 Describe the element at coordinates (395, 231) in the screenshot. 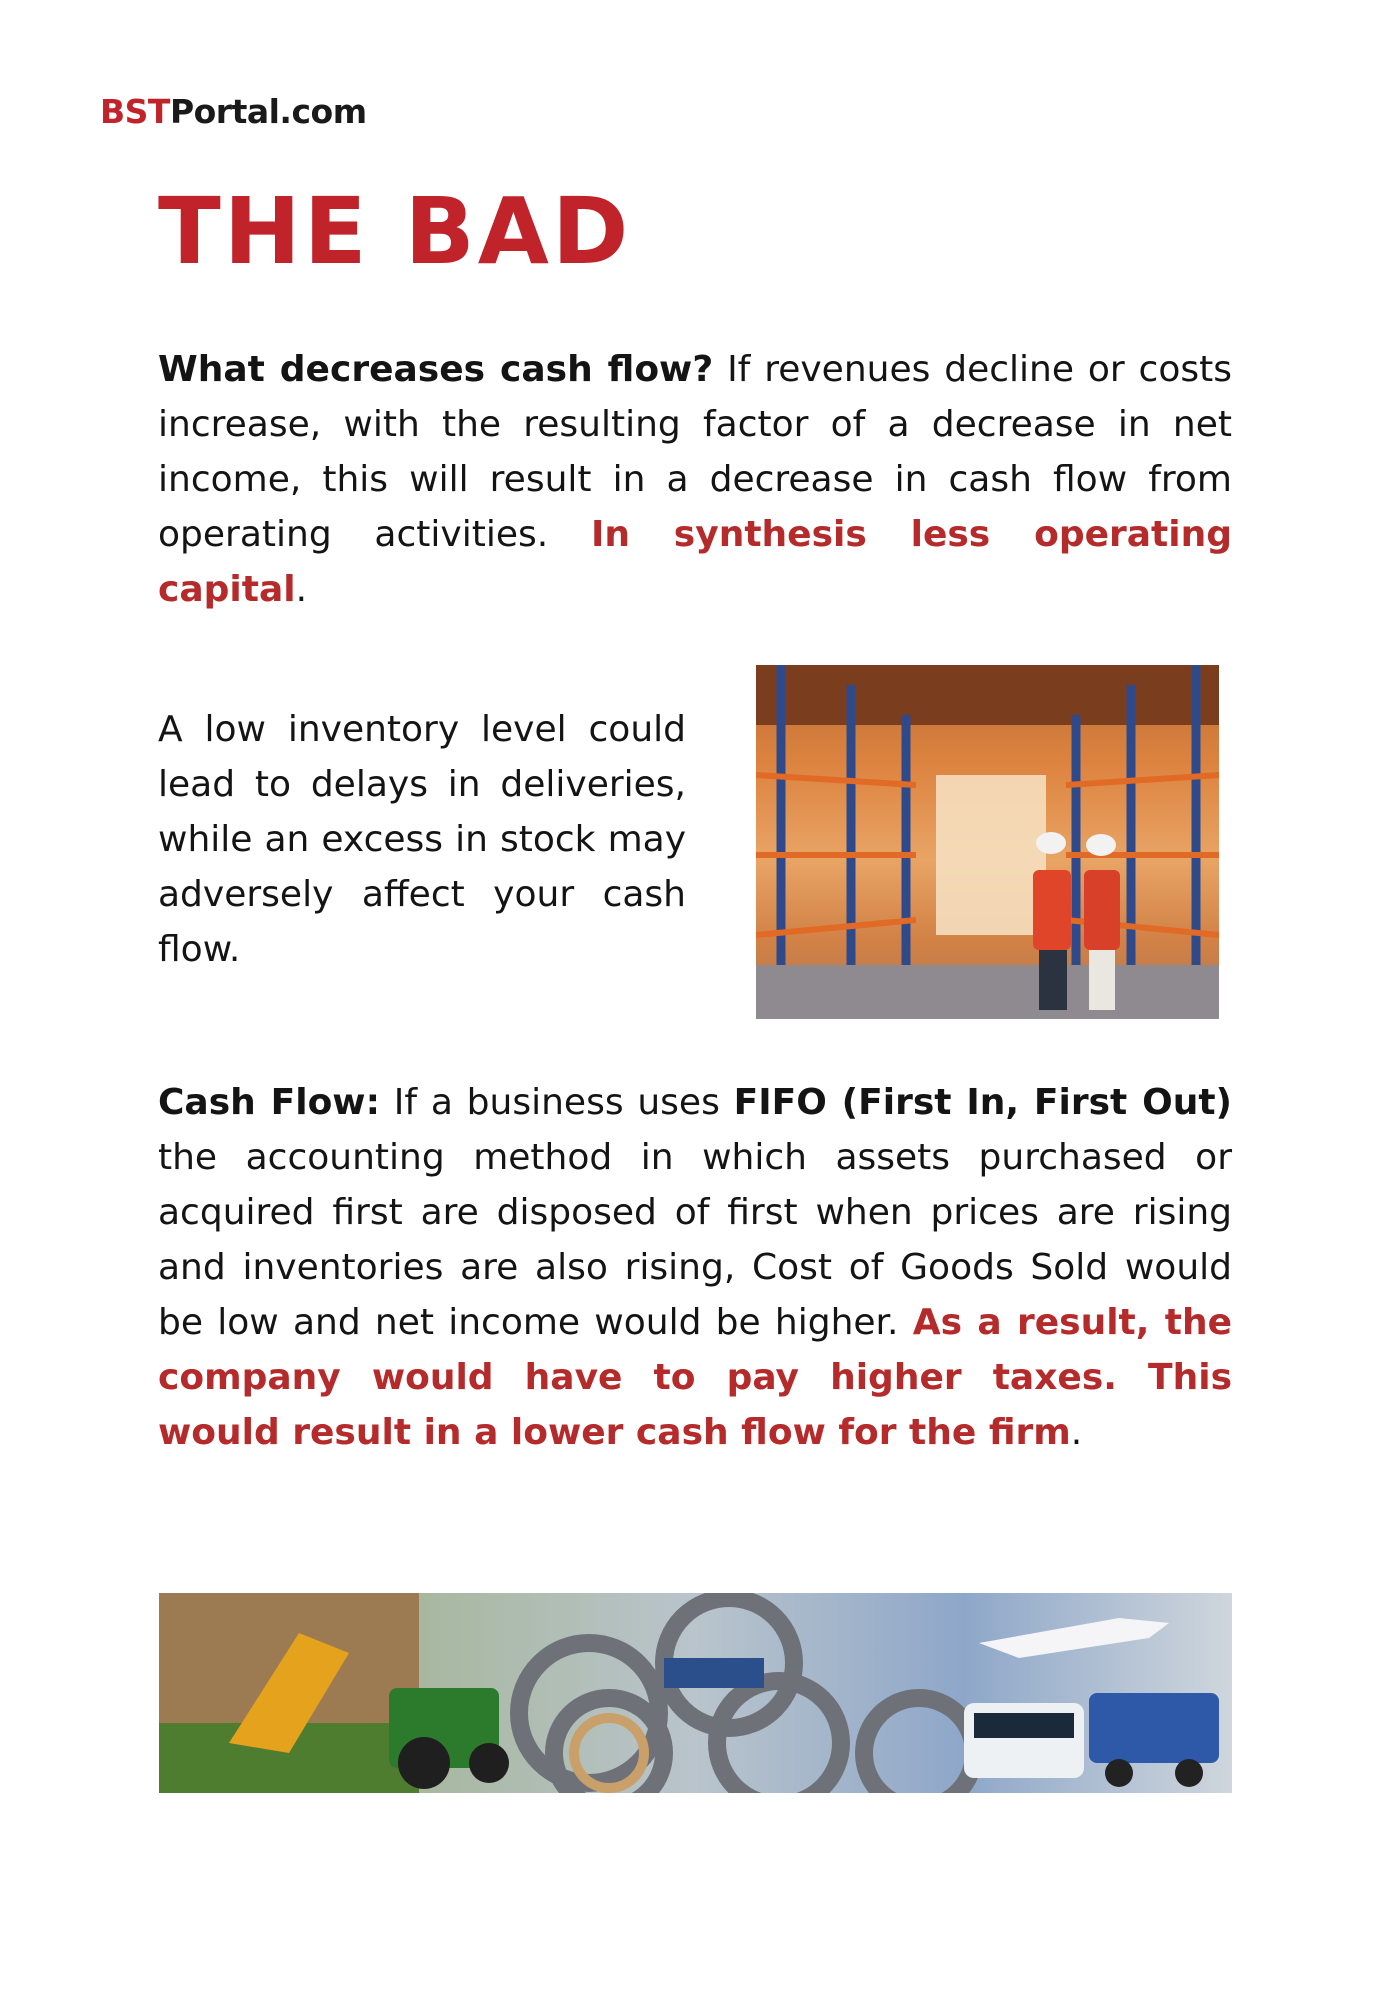

I see `page-title: THE BAD` at that location.